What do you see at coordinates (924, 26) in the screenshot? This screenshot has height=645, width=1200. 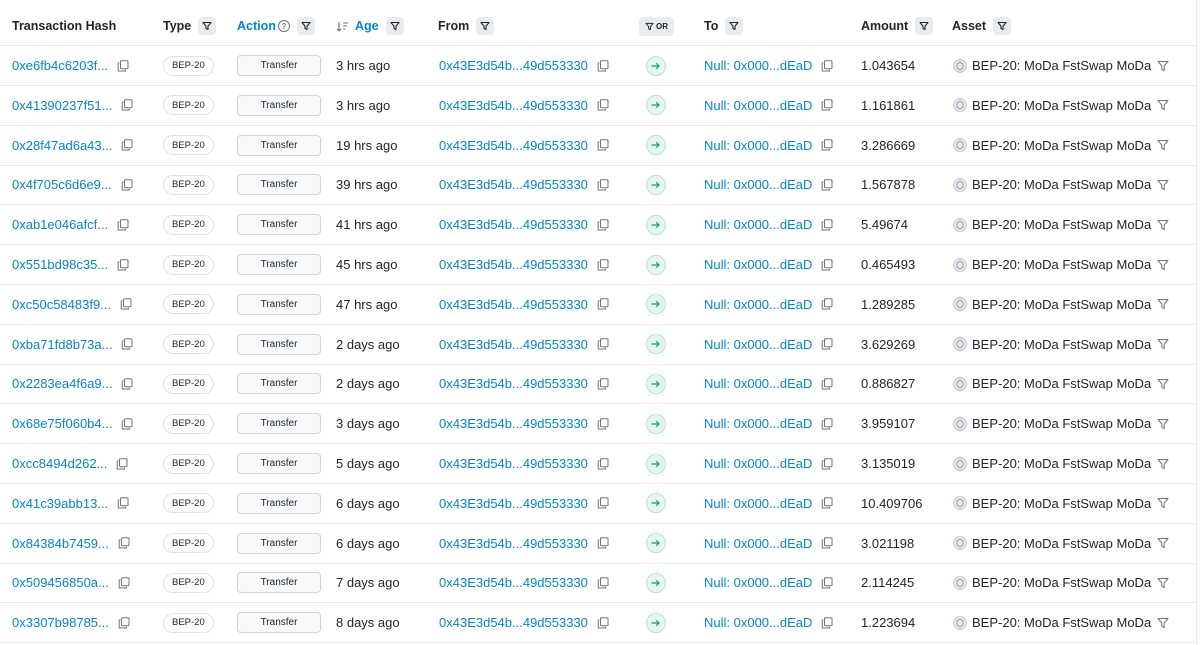 I see `amount-filter-button` at bounding box center [924, 26].